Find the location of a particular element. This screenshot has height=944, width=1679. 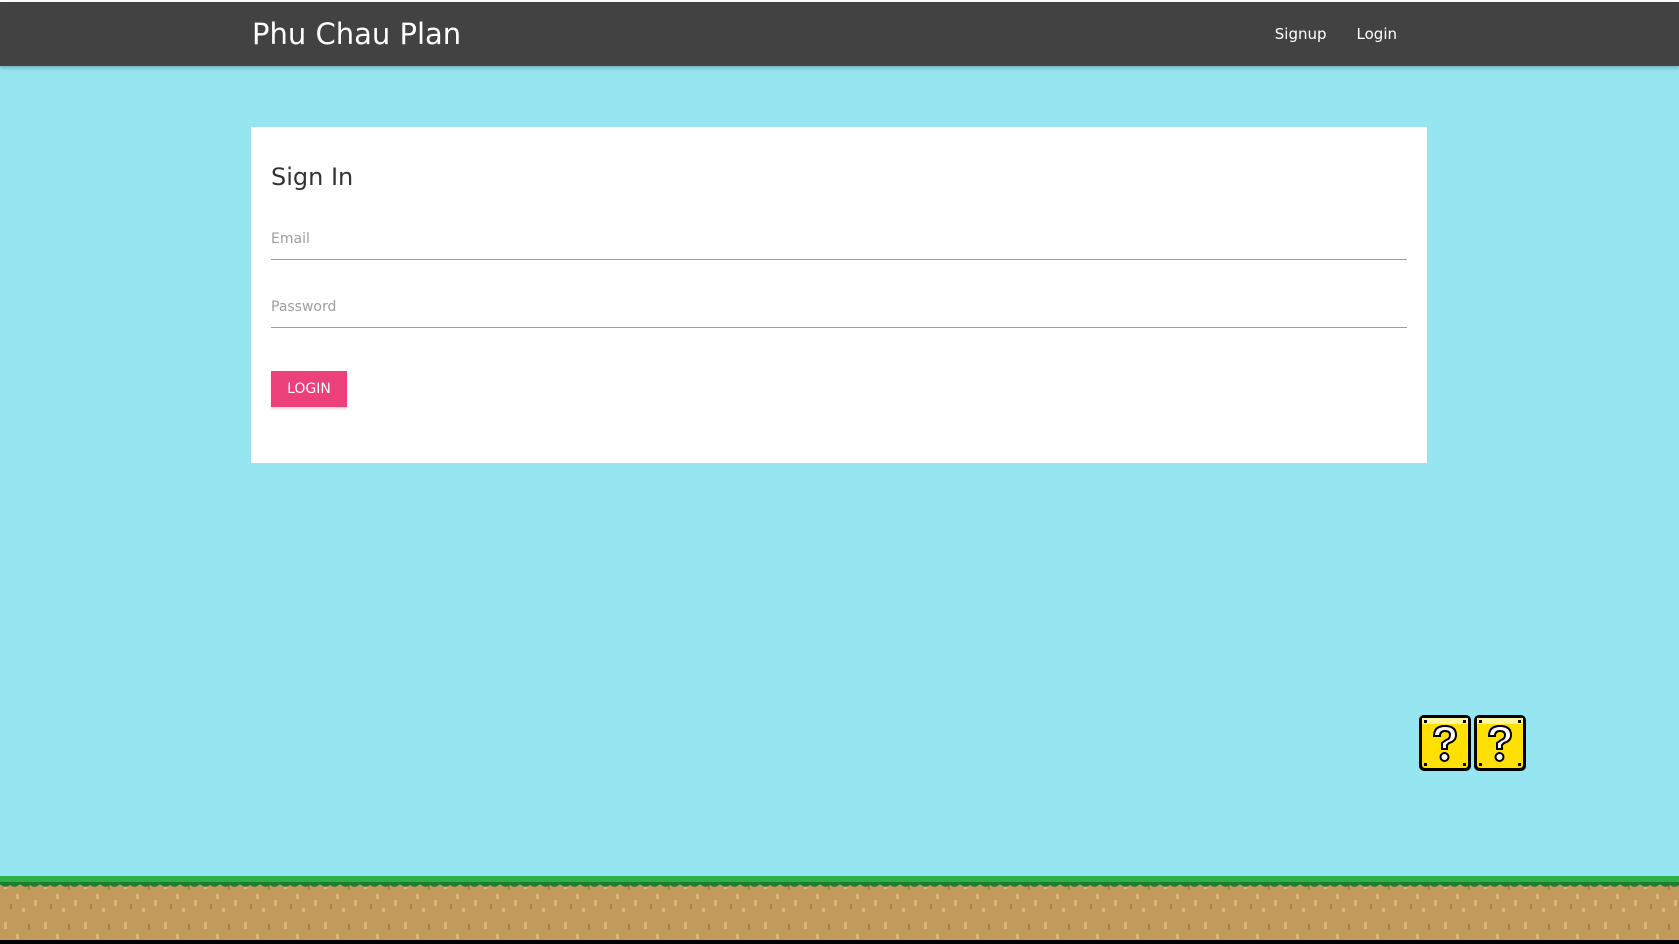

navbar: Phu Chau Plan Signup Login is located at coordinates (839, 34).